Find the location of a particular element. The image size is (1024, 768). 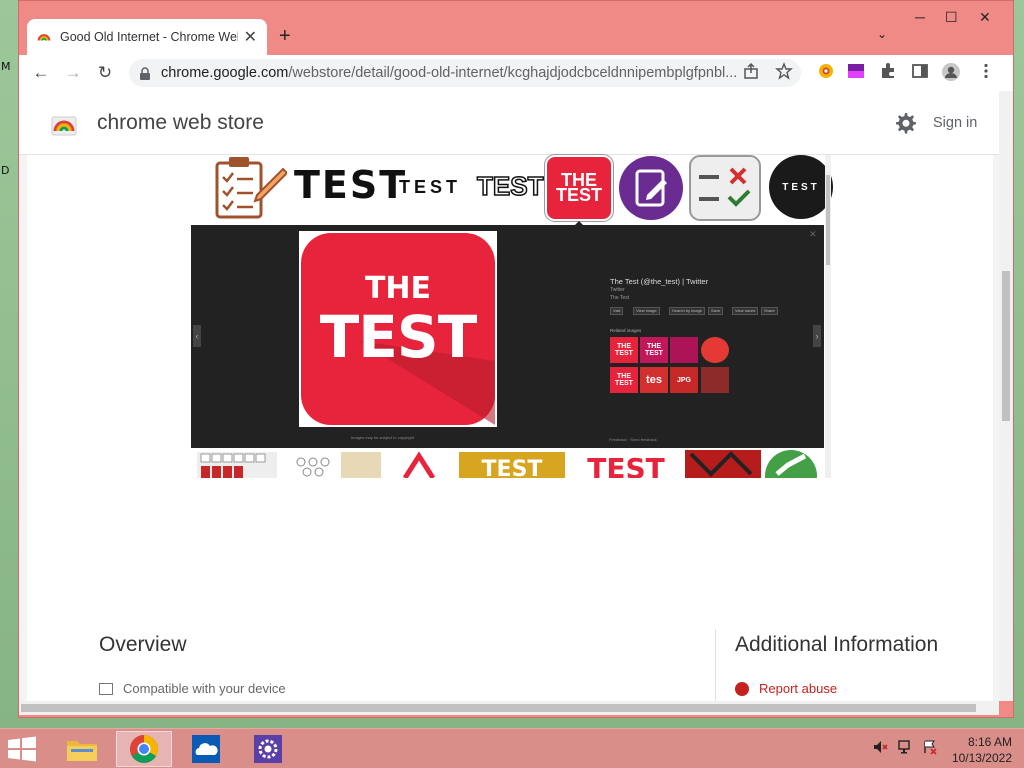

taskbar-file-explorer is located at coordinates (82, 749).